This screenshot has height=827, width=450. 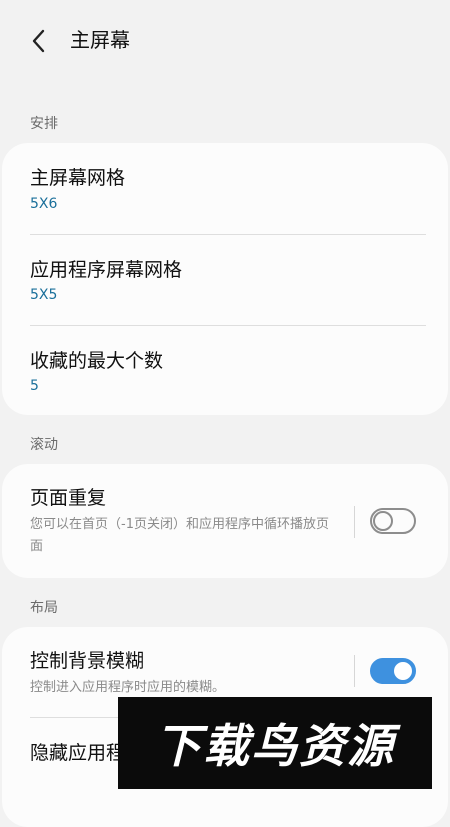 What do you see at coordinates (225, 370) in the screenshot?
I see `setting-max-favorites: 收藏的最大个数 5` at bounding box center [225, 370].